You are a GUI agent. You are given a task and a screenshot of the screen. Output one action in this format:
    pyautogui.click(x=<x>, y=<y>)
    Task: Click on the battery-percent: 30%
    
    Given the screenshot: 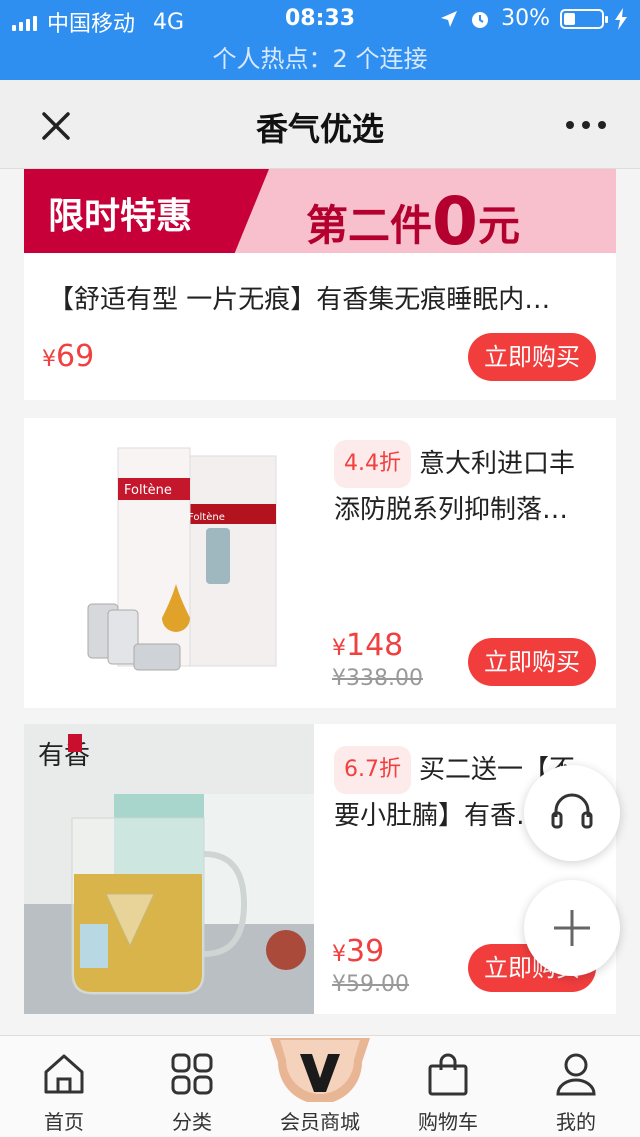 What is the action you would take?
    pyautogui.click(x=525, y=18)
    